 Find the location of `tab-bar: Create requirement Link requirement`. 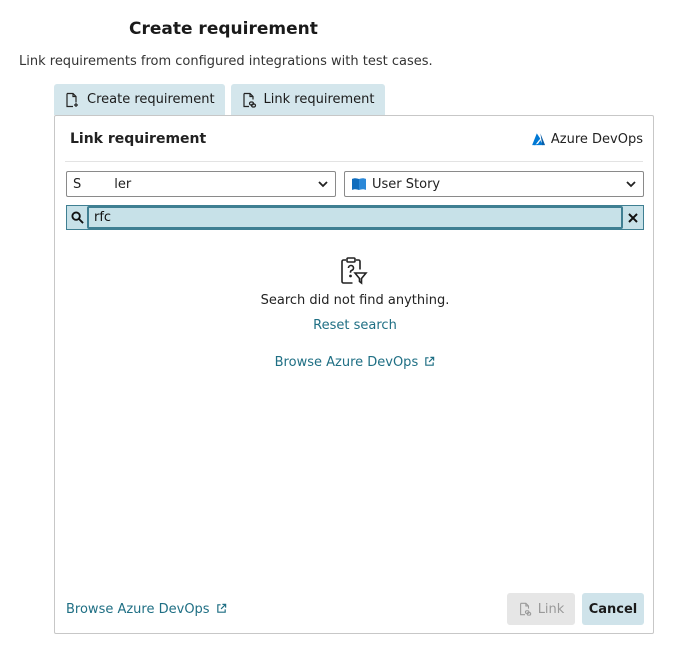

tab-bar: Create requirement Link requirement is located at coordinates (219, 99).